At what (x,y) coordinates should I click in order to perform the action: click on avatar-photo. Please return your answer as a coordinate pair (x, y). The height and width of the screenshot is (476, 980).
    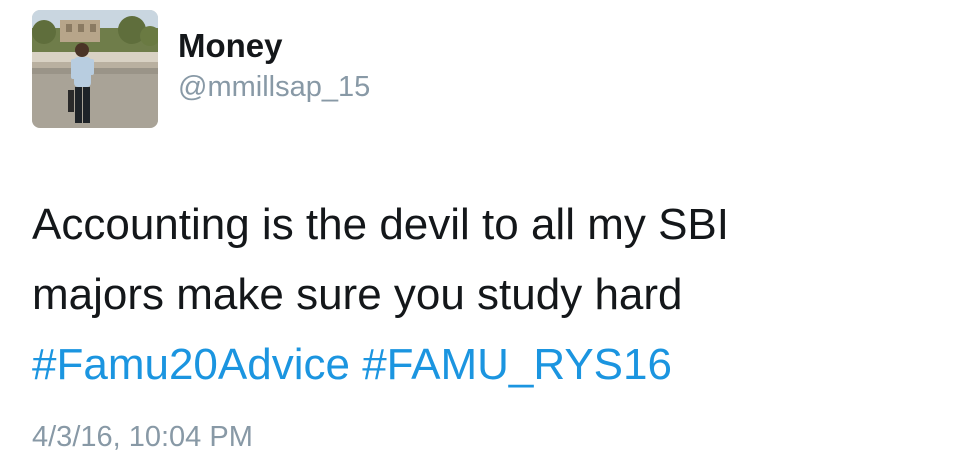
    Looking at the image, I should click on (95, 69).